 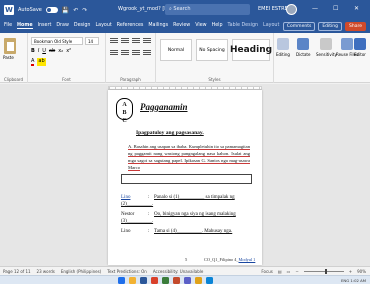 I want to click on maximize-button: ☐, so click(x=335, y=8).